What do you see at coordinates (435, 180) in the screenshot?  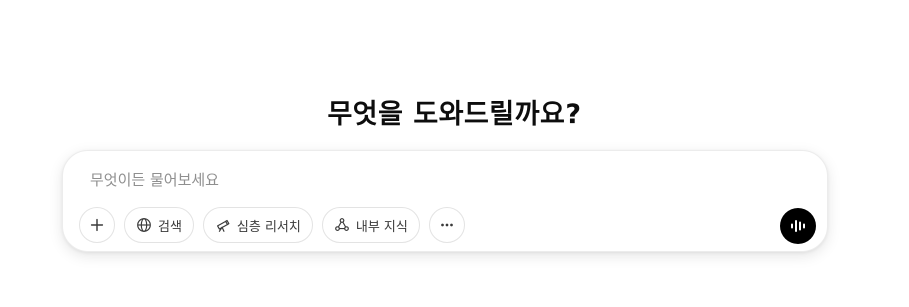 I see `prompt-input` at bounding box center [435, 180].